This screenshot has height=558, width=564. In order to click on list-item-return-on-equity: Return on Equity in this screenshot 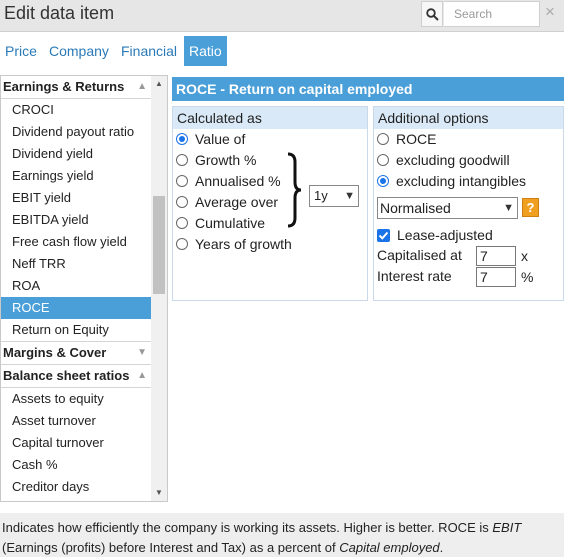, I will do `click(76, 330)`.